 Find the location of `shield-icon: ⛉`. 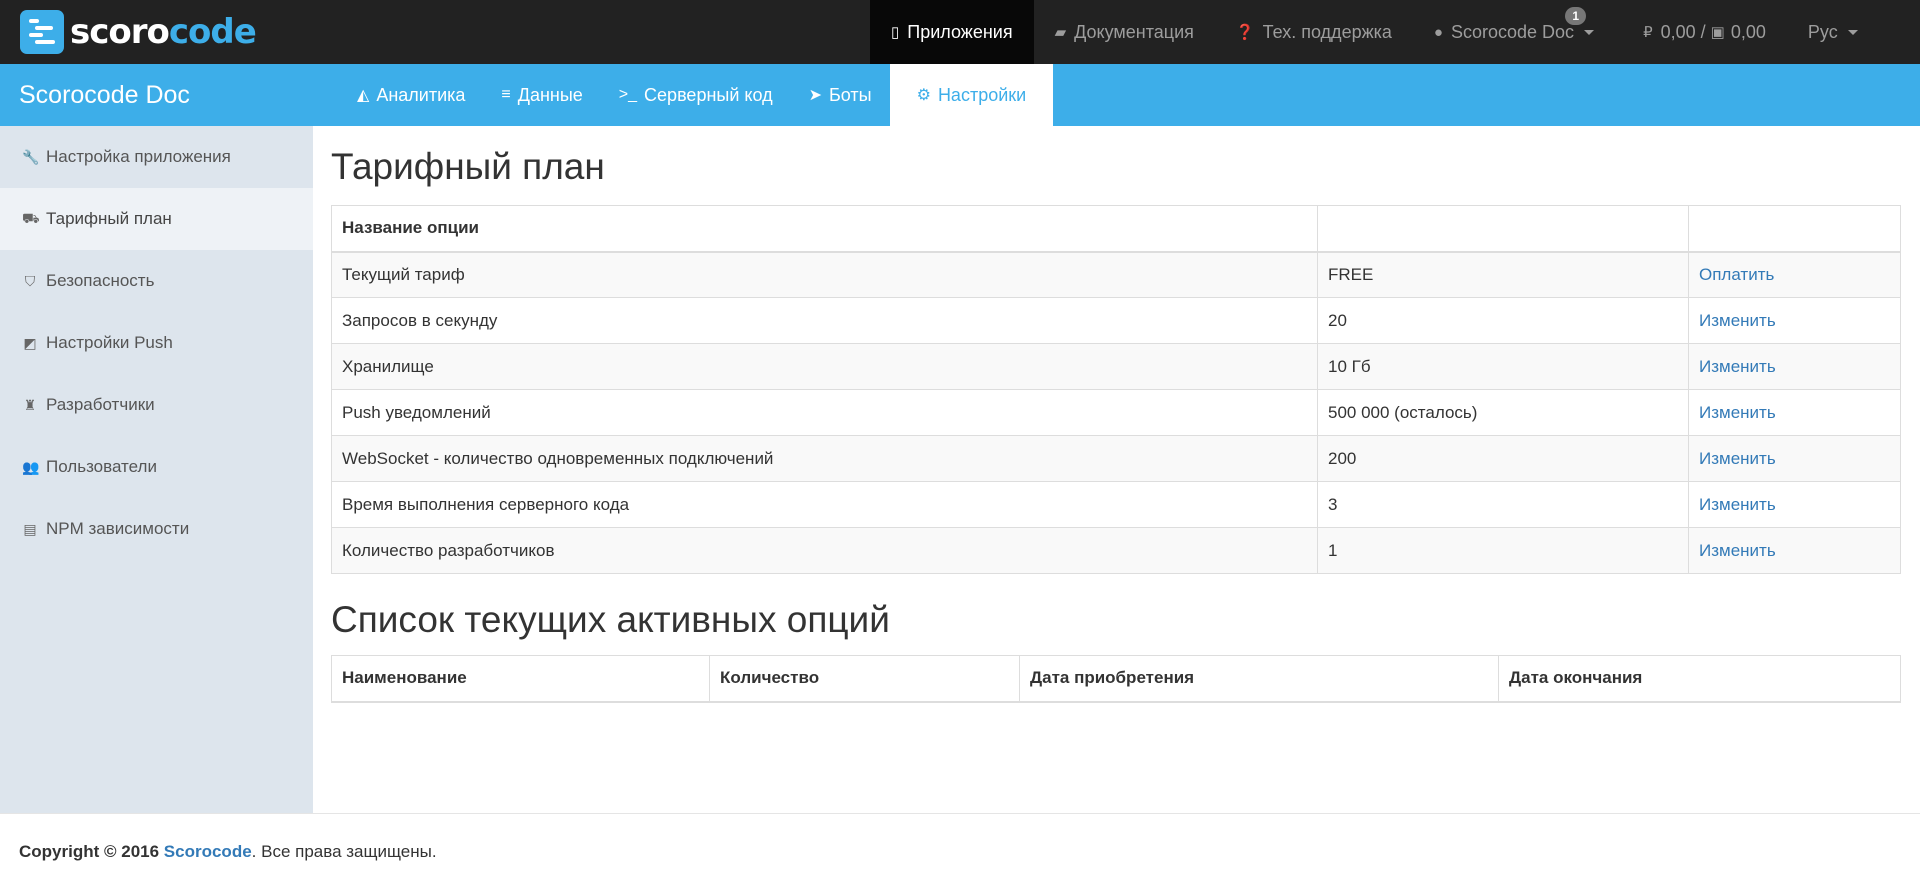

shield-icon: ⛉ is located at coordinates (30, 280).